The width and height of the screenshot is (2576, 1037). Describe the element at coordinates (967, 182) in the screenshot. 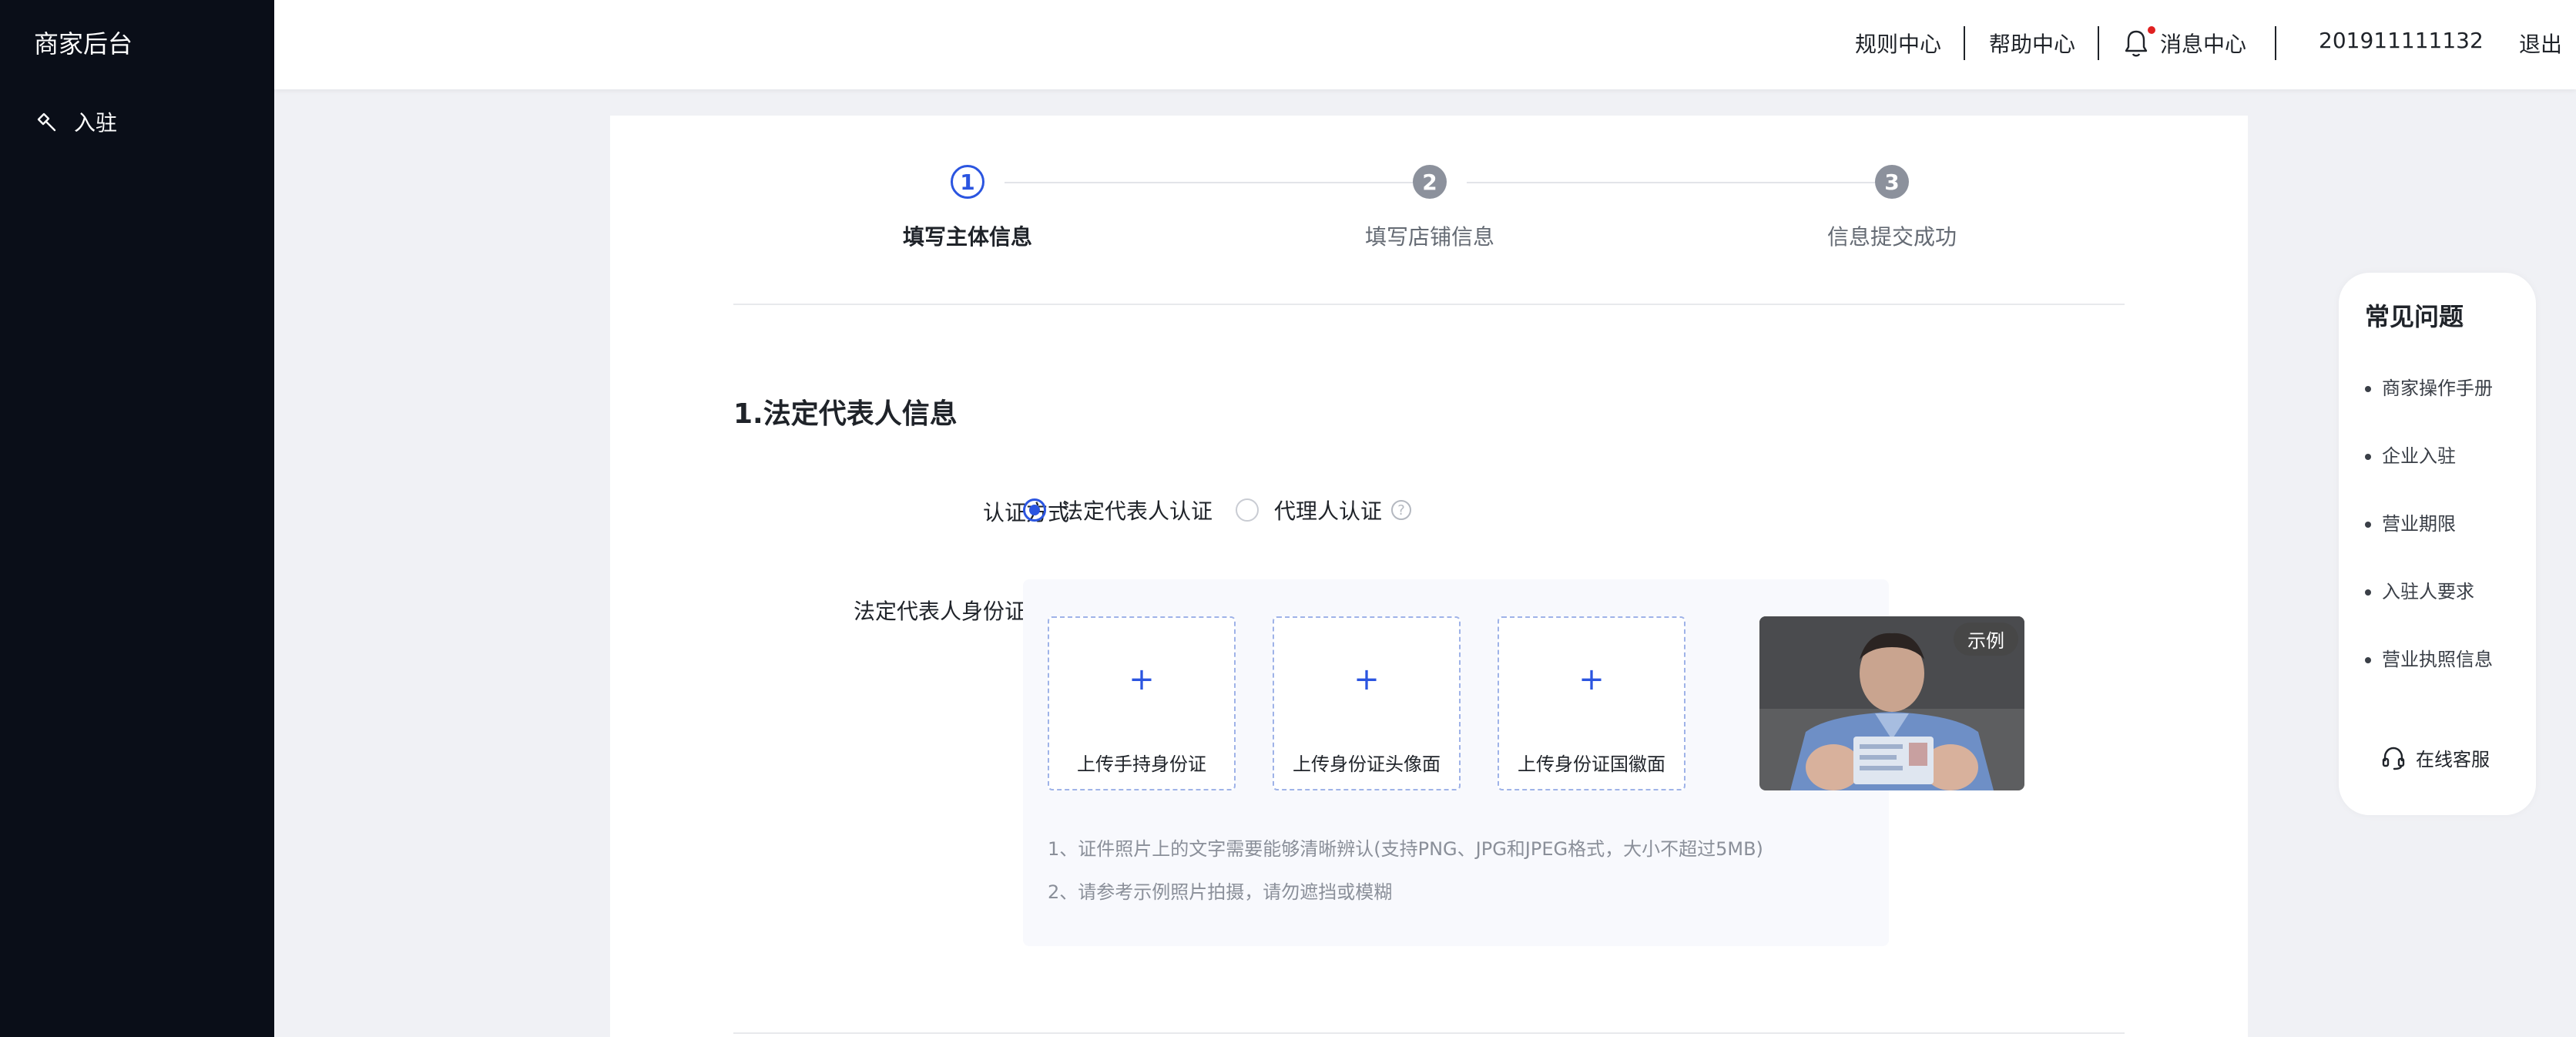

I see `step-1-circle: 1` at that location.